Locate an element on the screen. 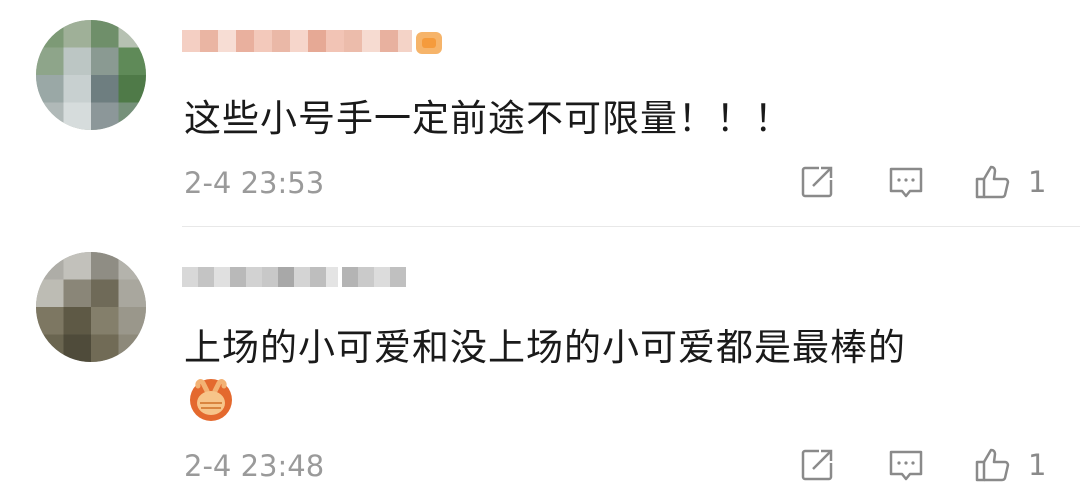  comment-footer: 2-4 23:53 1 is located at coordinates (540, 182).